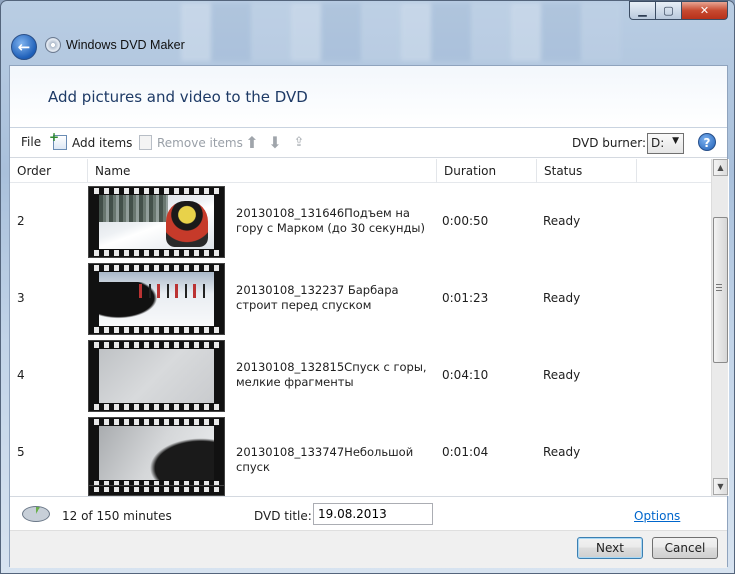 The width and height of the screenshot is (735, 574). What do you see at coordinates (156, 490) in the screenshot?
I see `video-thumbnail-partial` at bounding box center [156, 490].